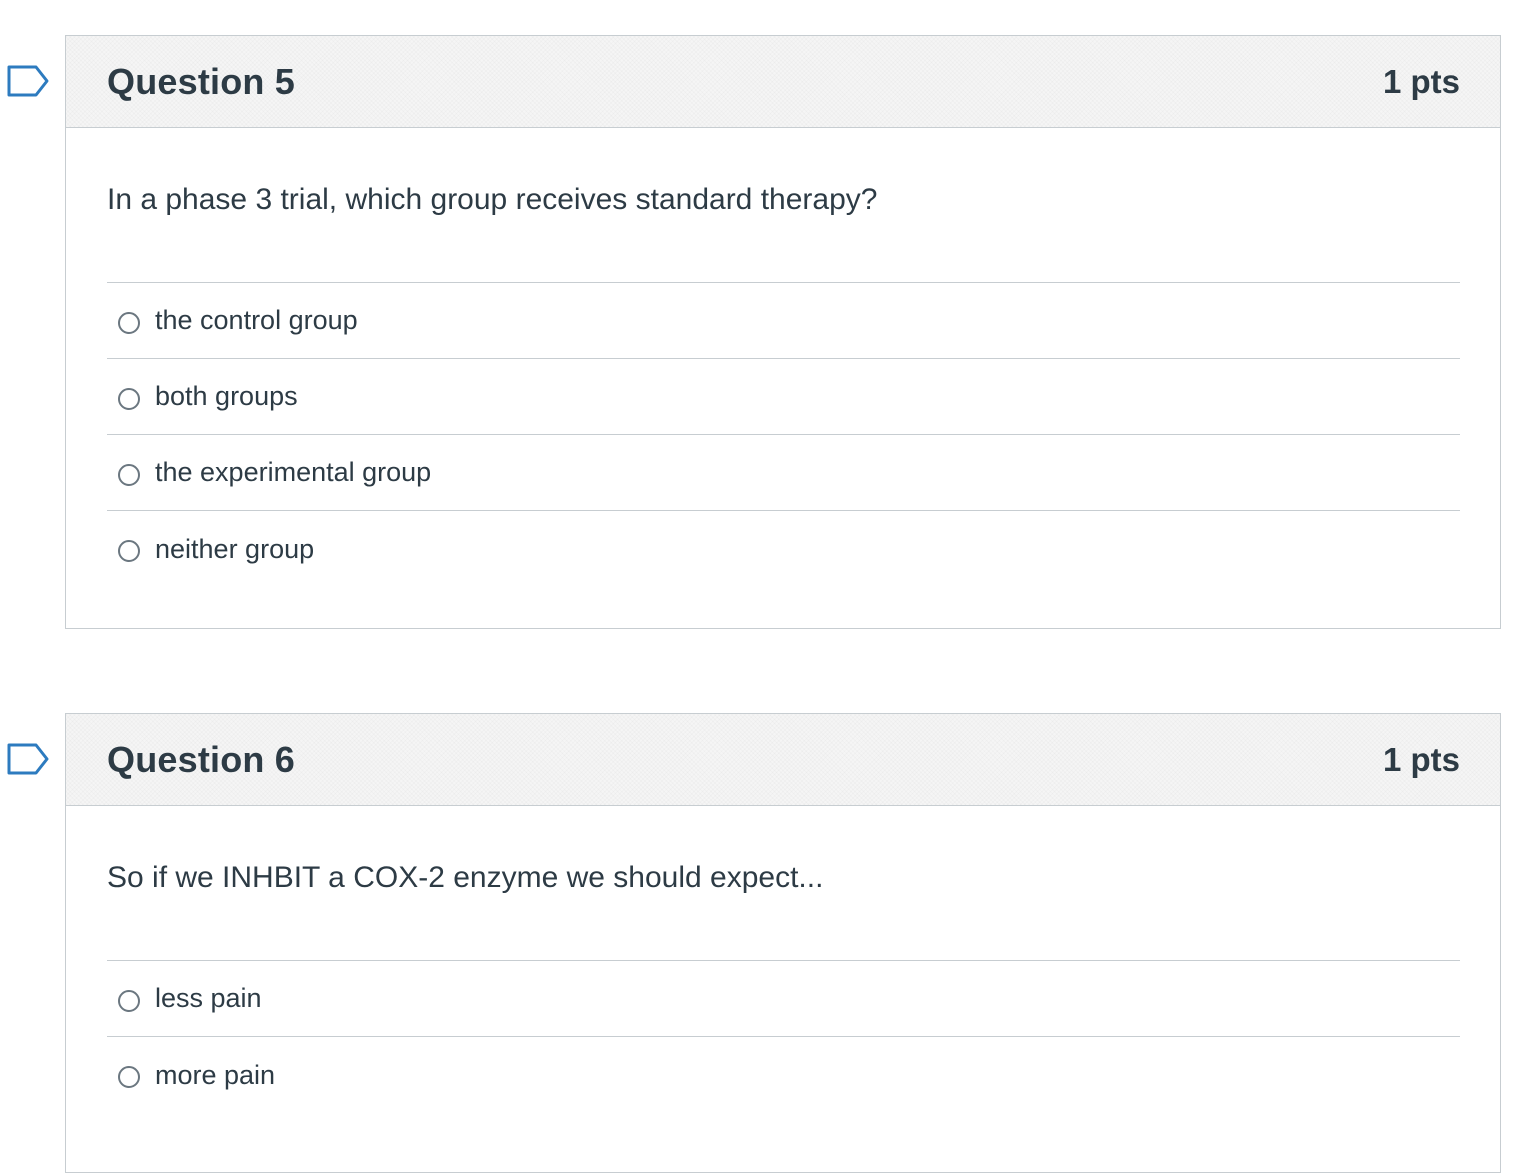 Image resolution: width=1538 pixels, height=1173 pixels. What do you see at coordinates (28, 759) in the screenshot?
I see `flag-question-6-icon` at bounding box center [28, 759].